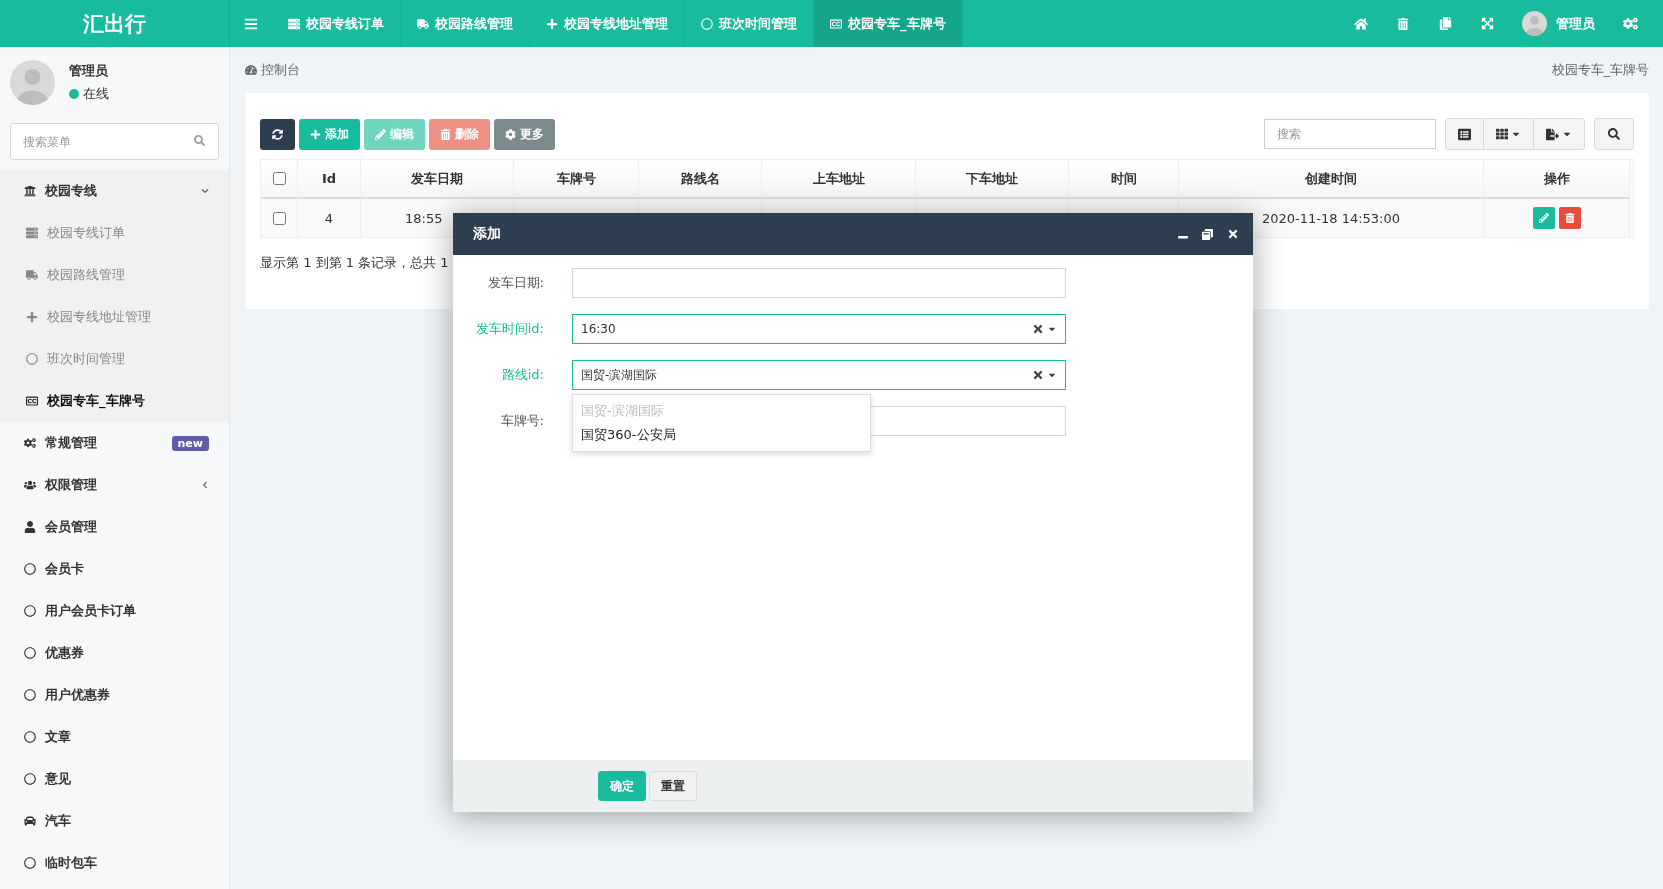 Image resolution: width=1663 pixels, height=889 pixels. What do you see at coordinates (355, 263) in the screenshot?
I see `pagination-info: 显示第 1 到第 1 条记录，总共 1` at bounding box center [355, 263].